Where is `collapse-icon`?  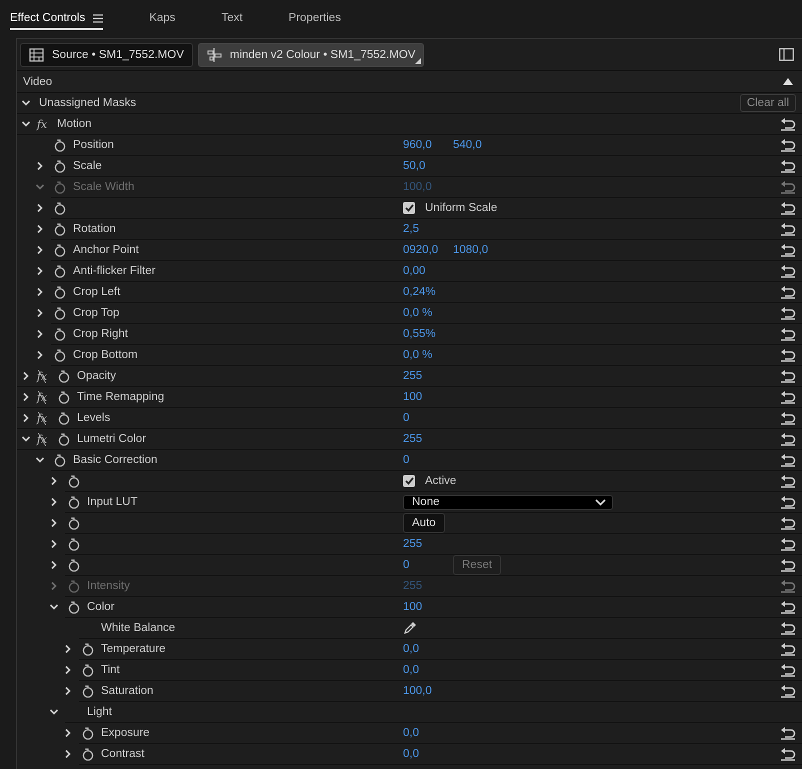
collapse-icon is located at coordinates (788, 81).